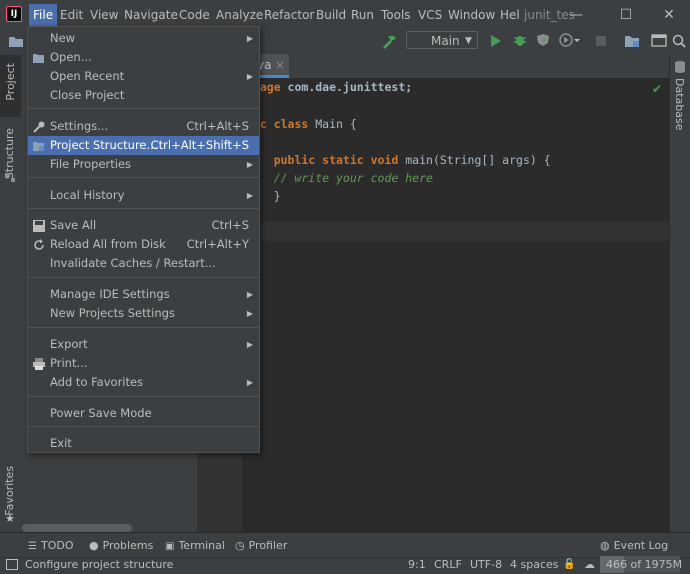 This screenshot has width=690, height=574. I want to click on project-tab-label: Project, so click(10, 82).